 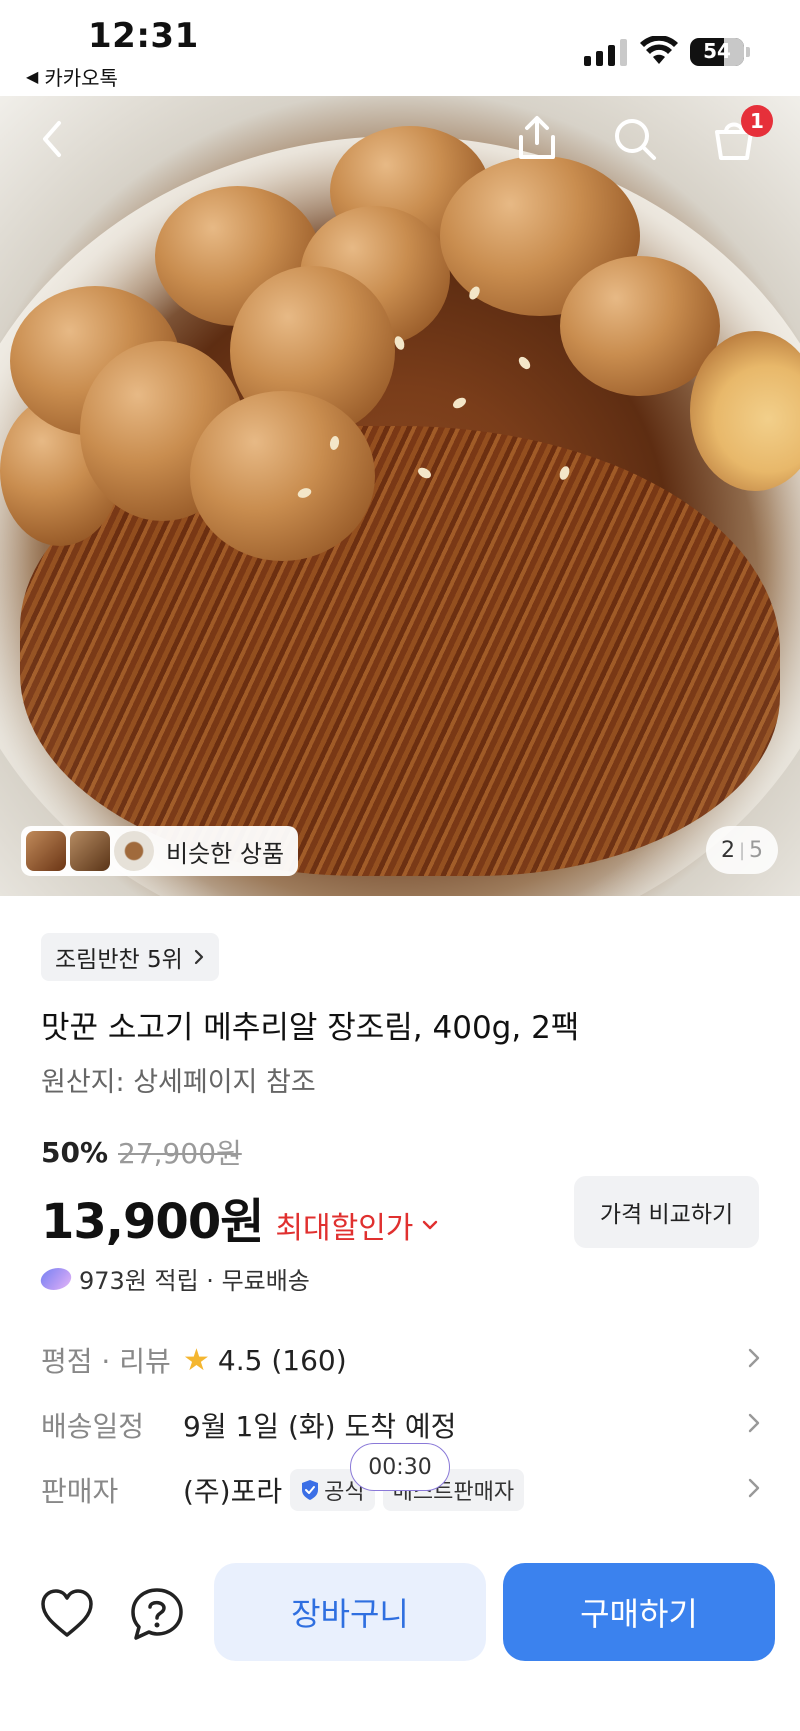 I want to click on clock: 12:31, so click(x=143, y=36).